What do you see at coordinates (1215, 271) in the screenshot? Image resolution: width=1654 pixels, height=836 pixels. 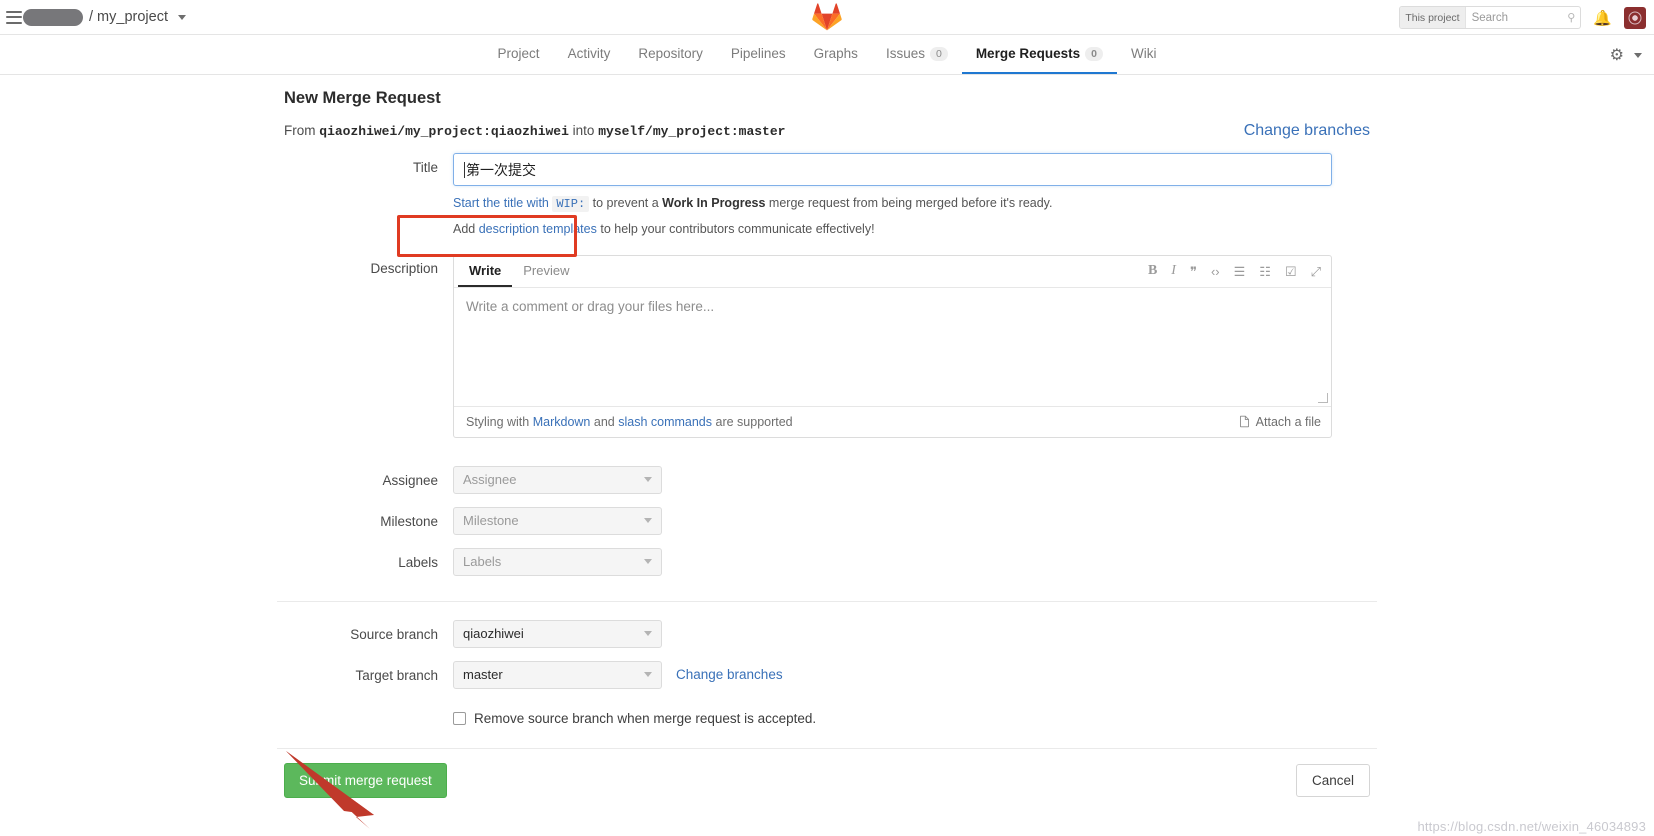 I see `code-icon: ‹›` at bounding box center [1215, 271].